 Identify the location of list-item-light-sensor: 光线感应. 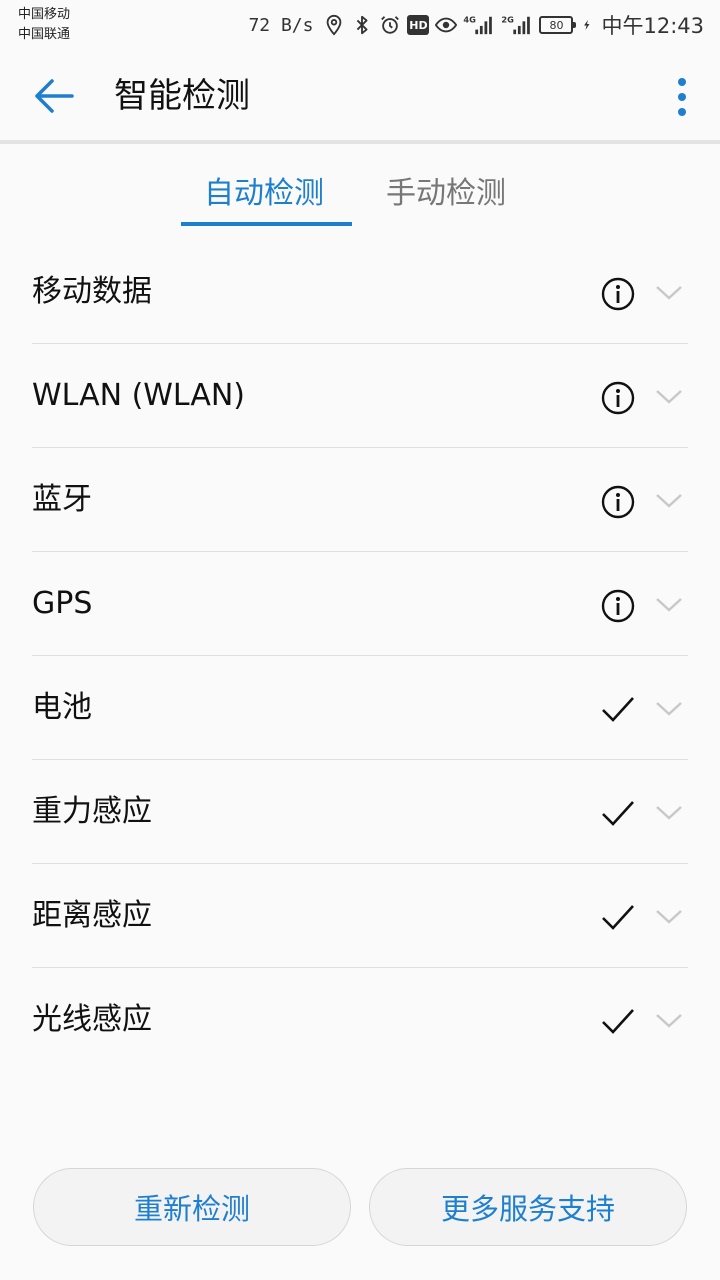
(360, 1020).